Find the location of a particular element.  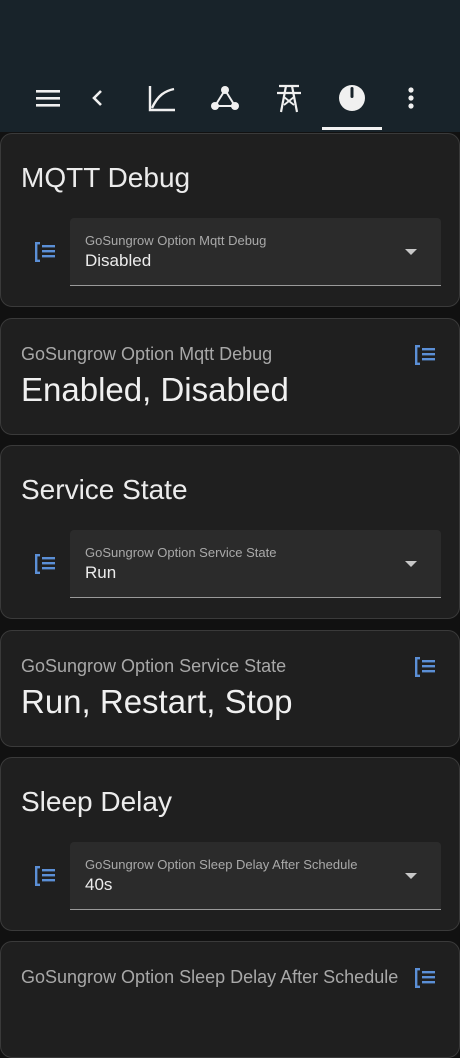

mqtt-debug-select: GoSungrow Option Mqtt Debug Disabled is located at coordinates (255, 252).